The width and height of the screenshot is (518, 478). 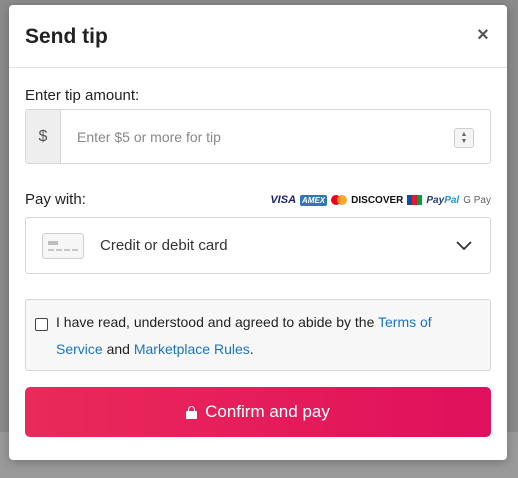 I want to click on lock-icon, so click(x=192, y=412).